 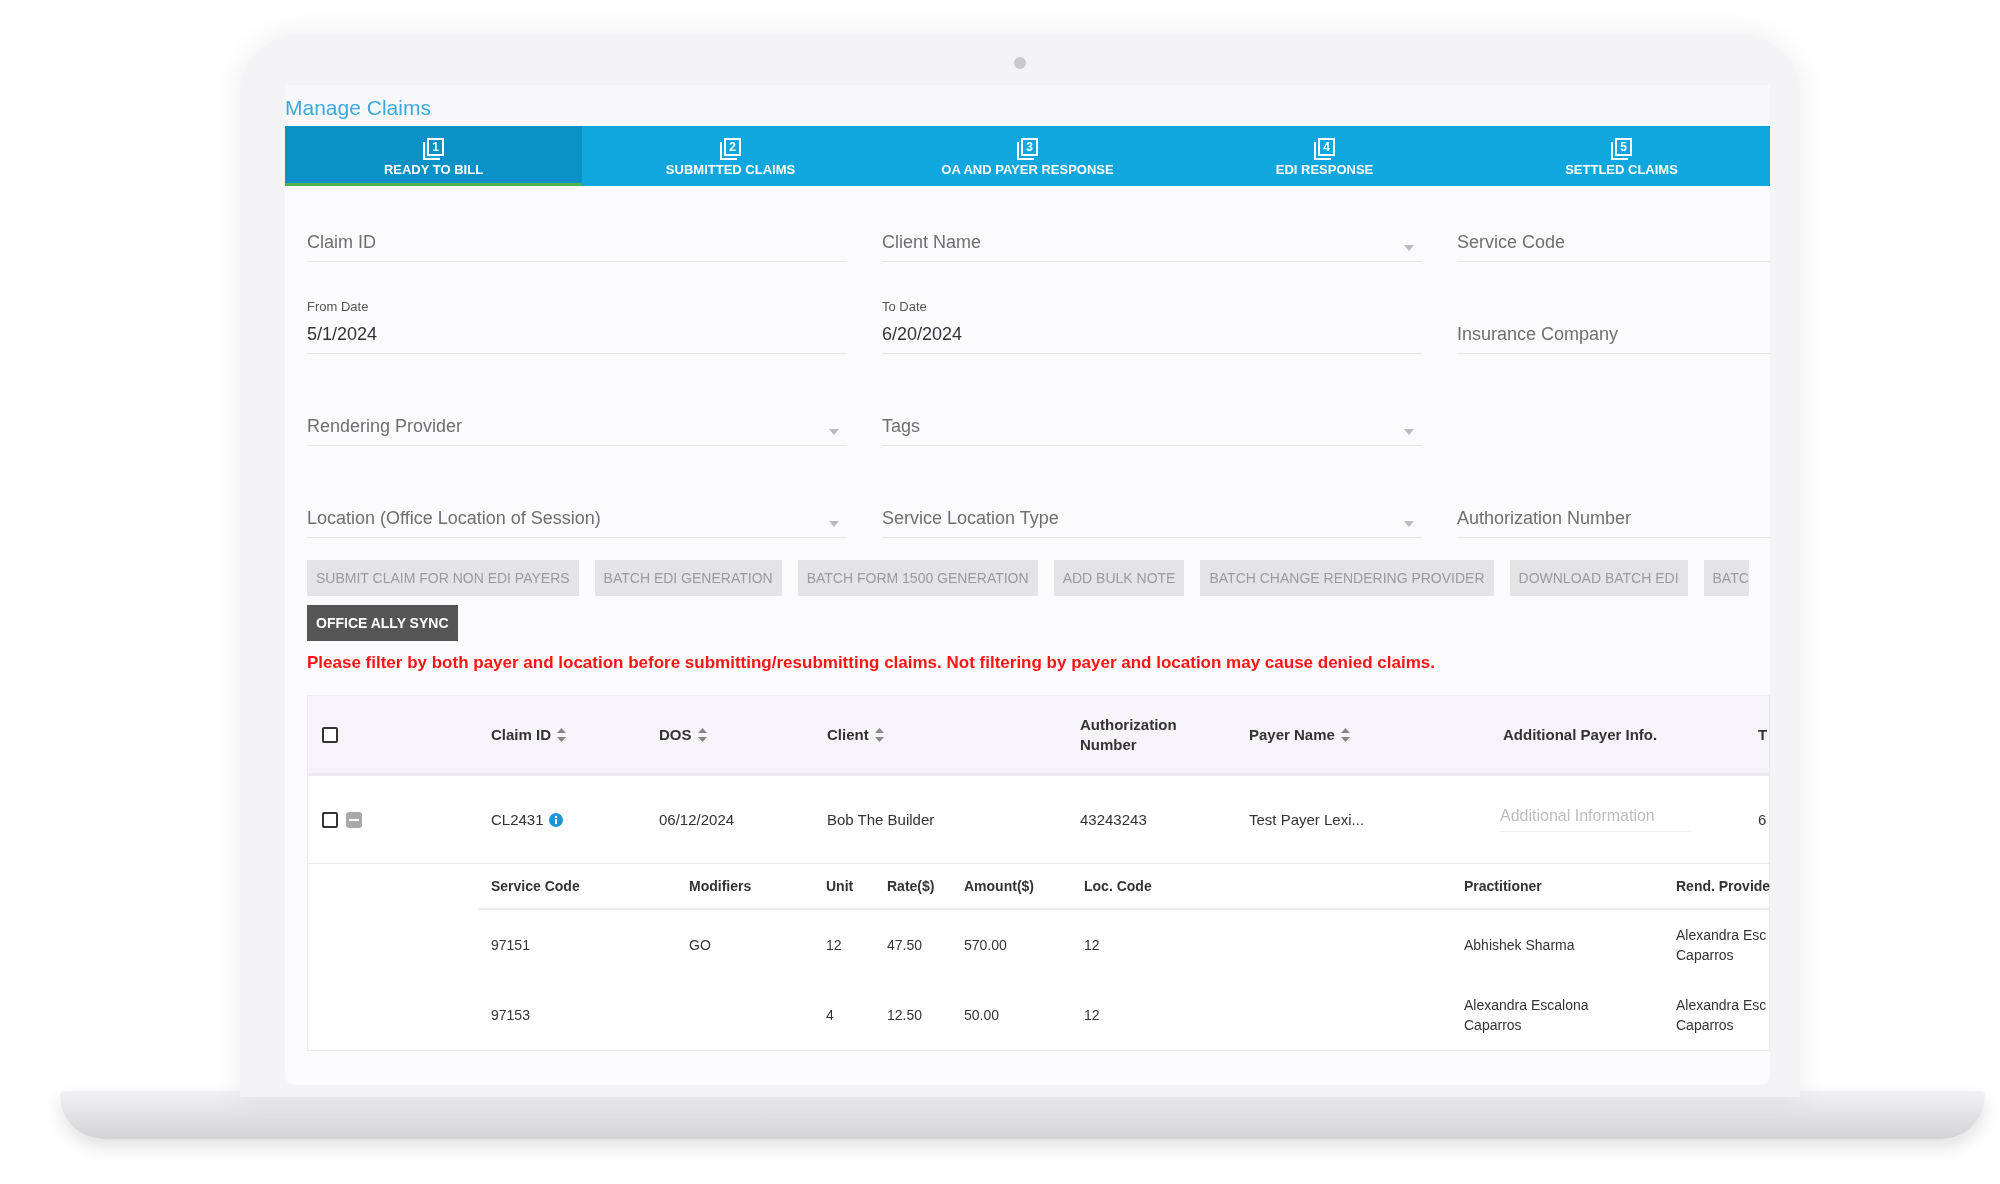 What do you see at coordinates (854, 734) in the screenshot?
I see `column-header: Client` at bounding box center [854, 734].